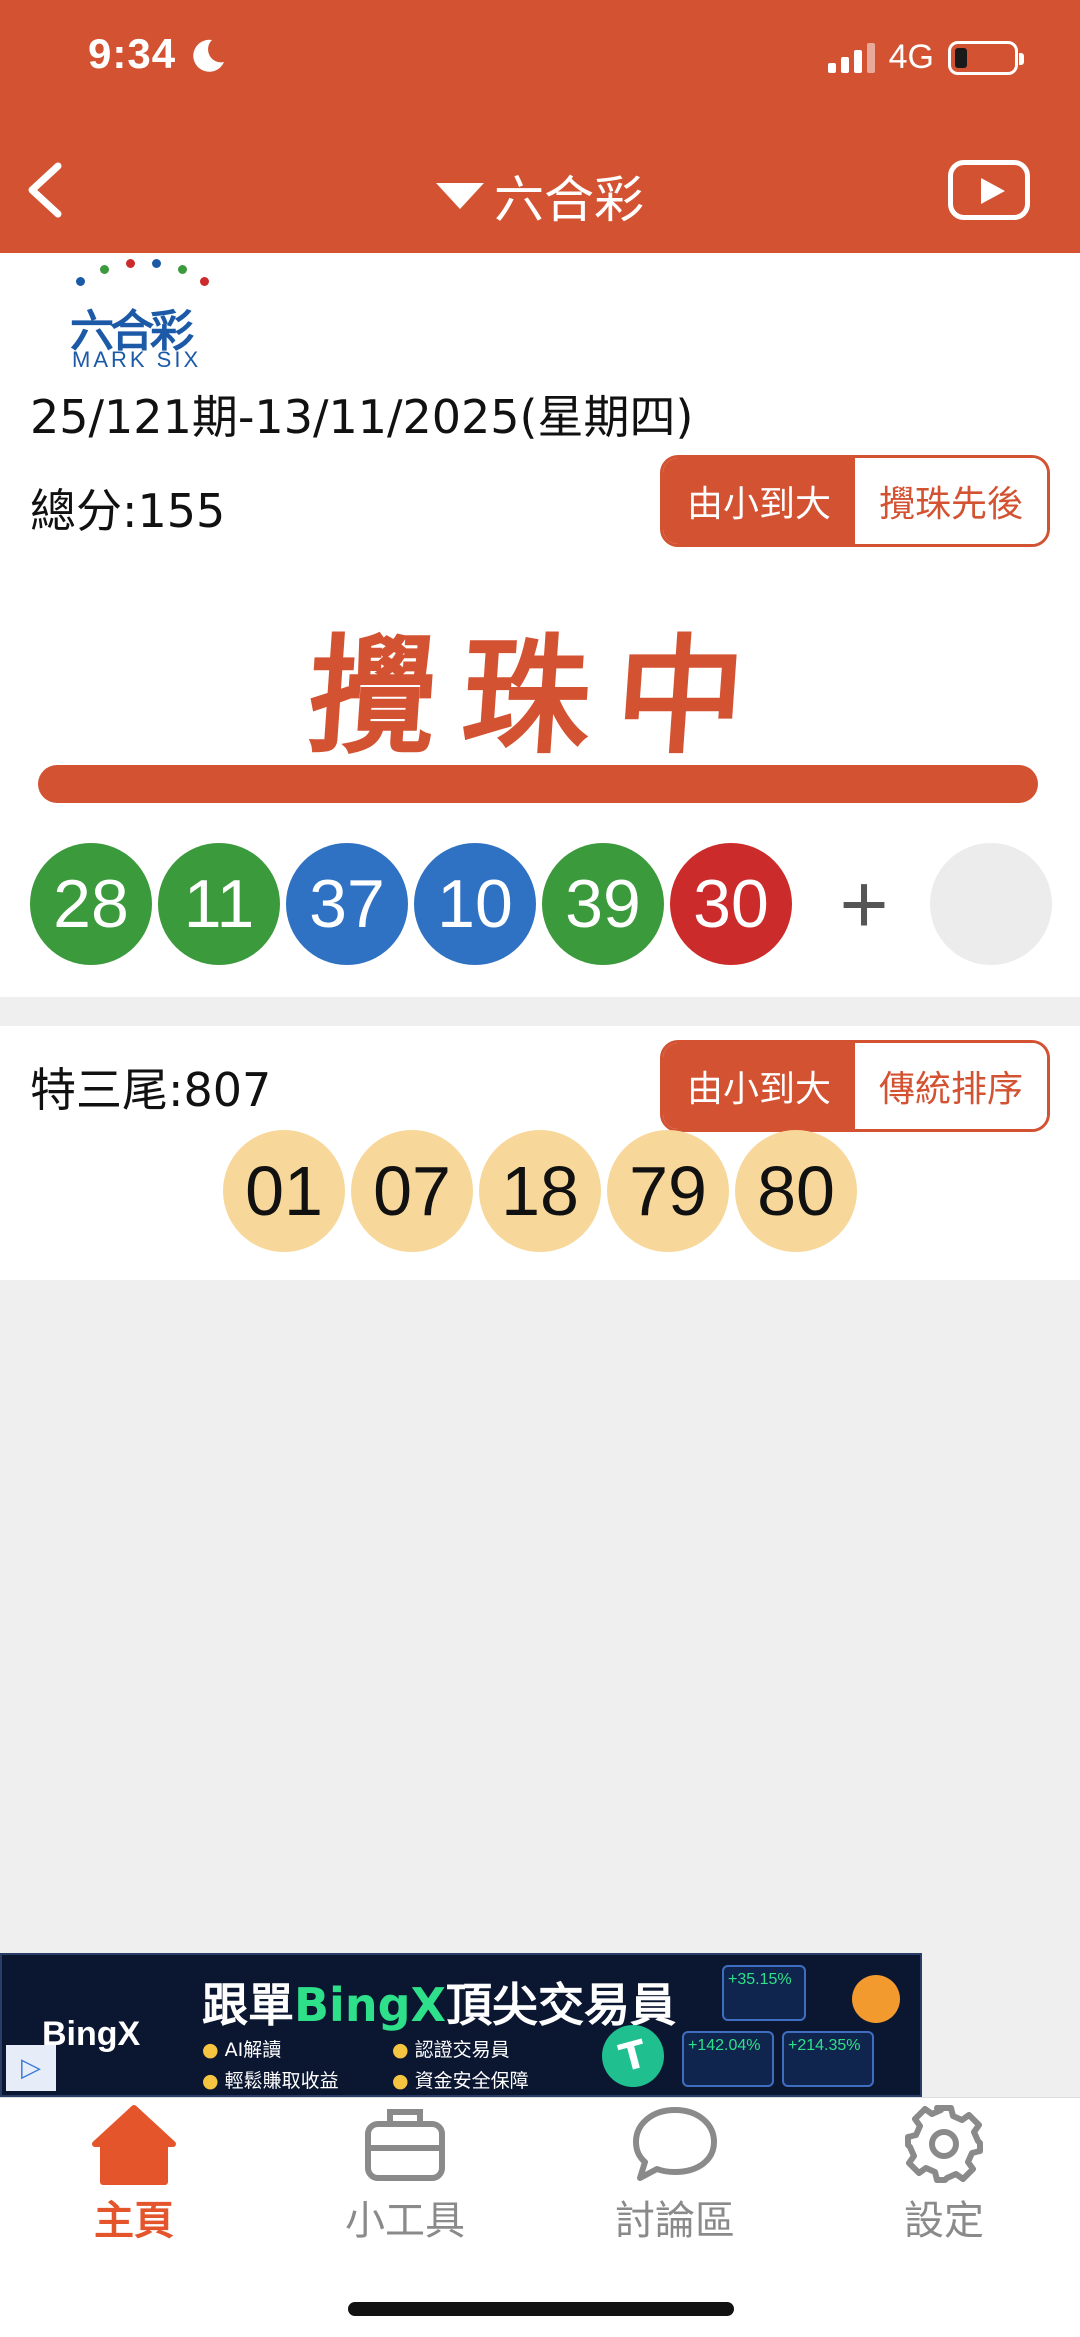 The height and width of the screenshot is (2337, 1080). What do you see at coordinates (538, 784) in the screenshot?
I see `drawing-progress-bar` at bounding box center [538, 784].